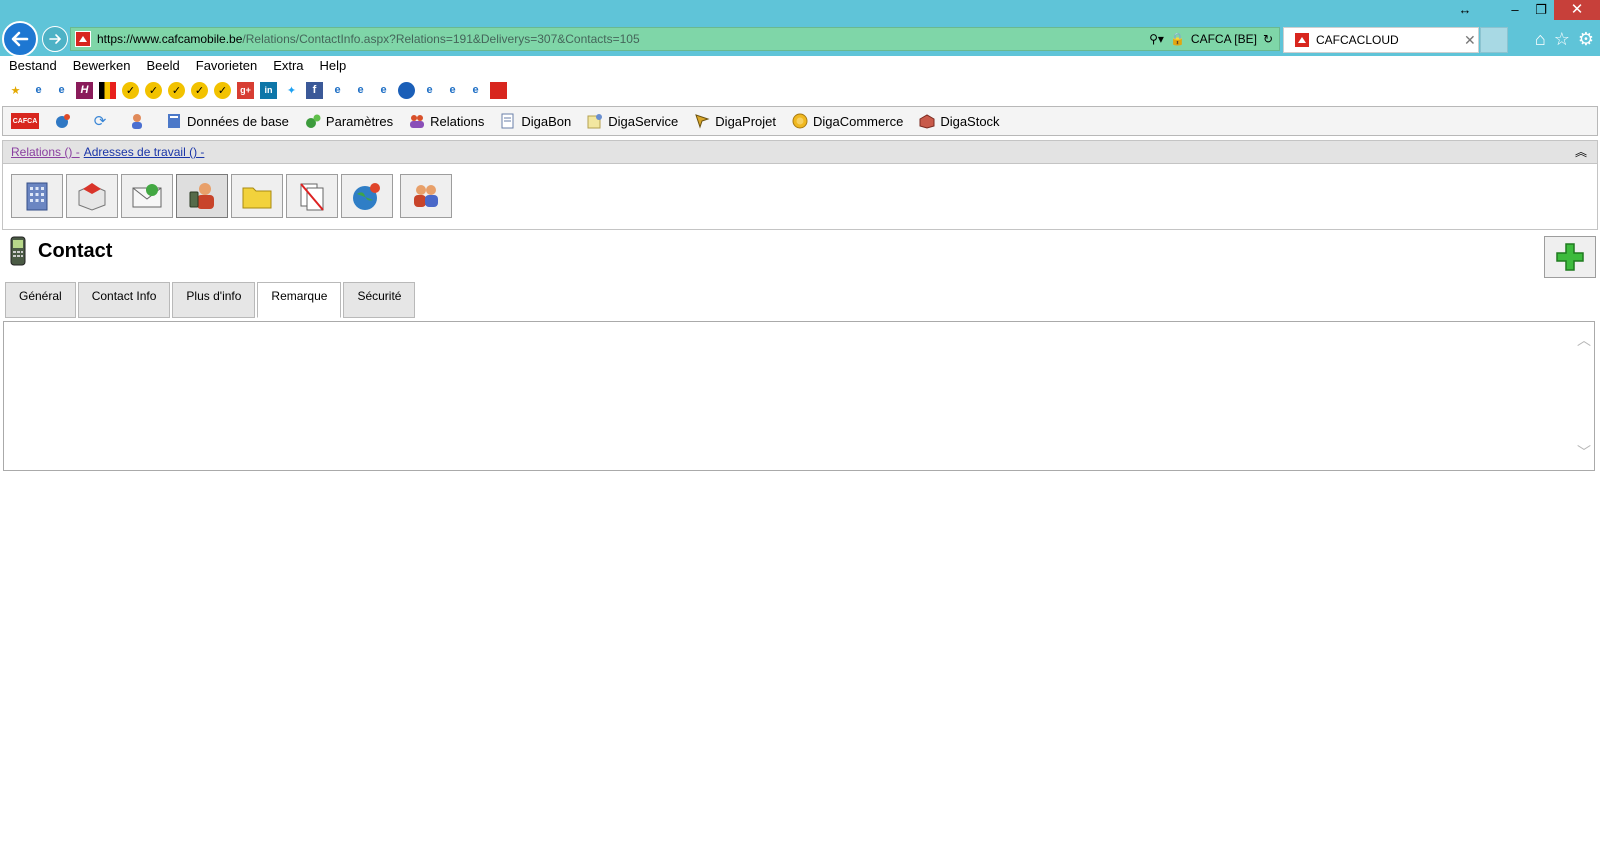 This screenshot has width=1600, height=860. What do you see at coordinates (226, 66) in the screenshot?
I see `menu-favorieten: Favorieten` at bounding box center [226, 66].